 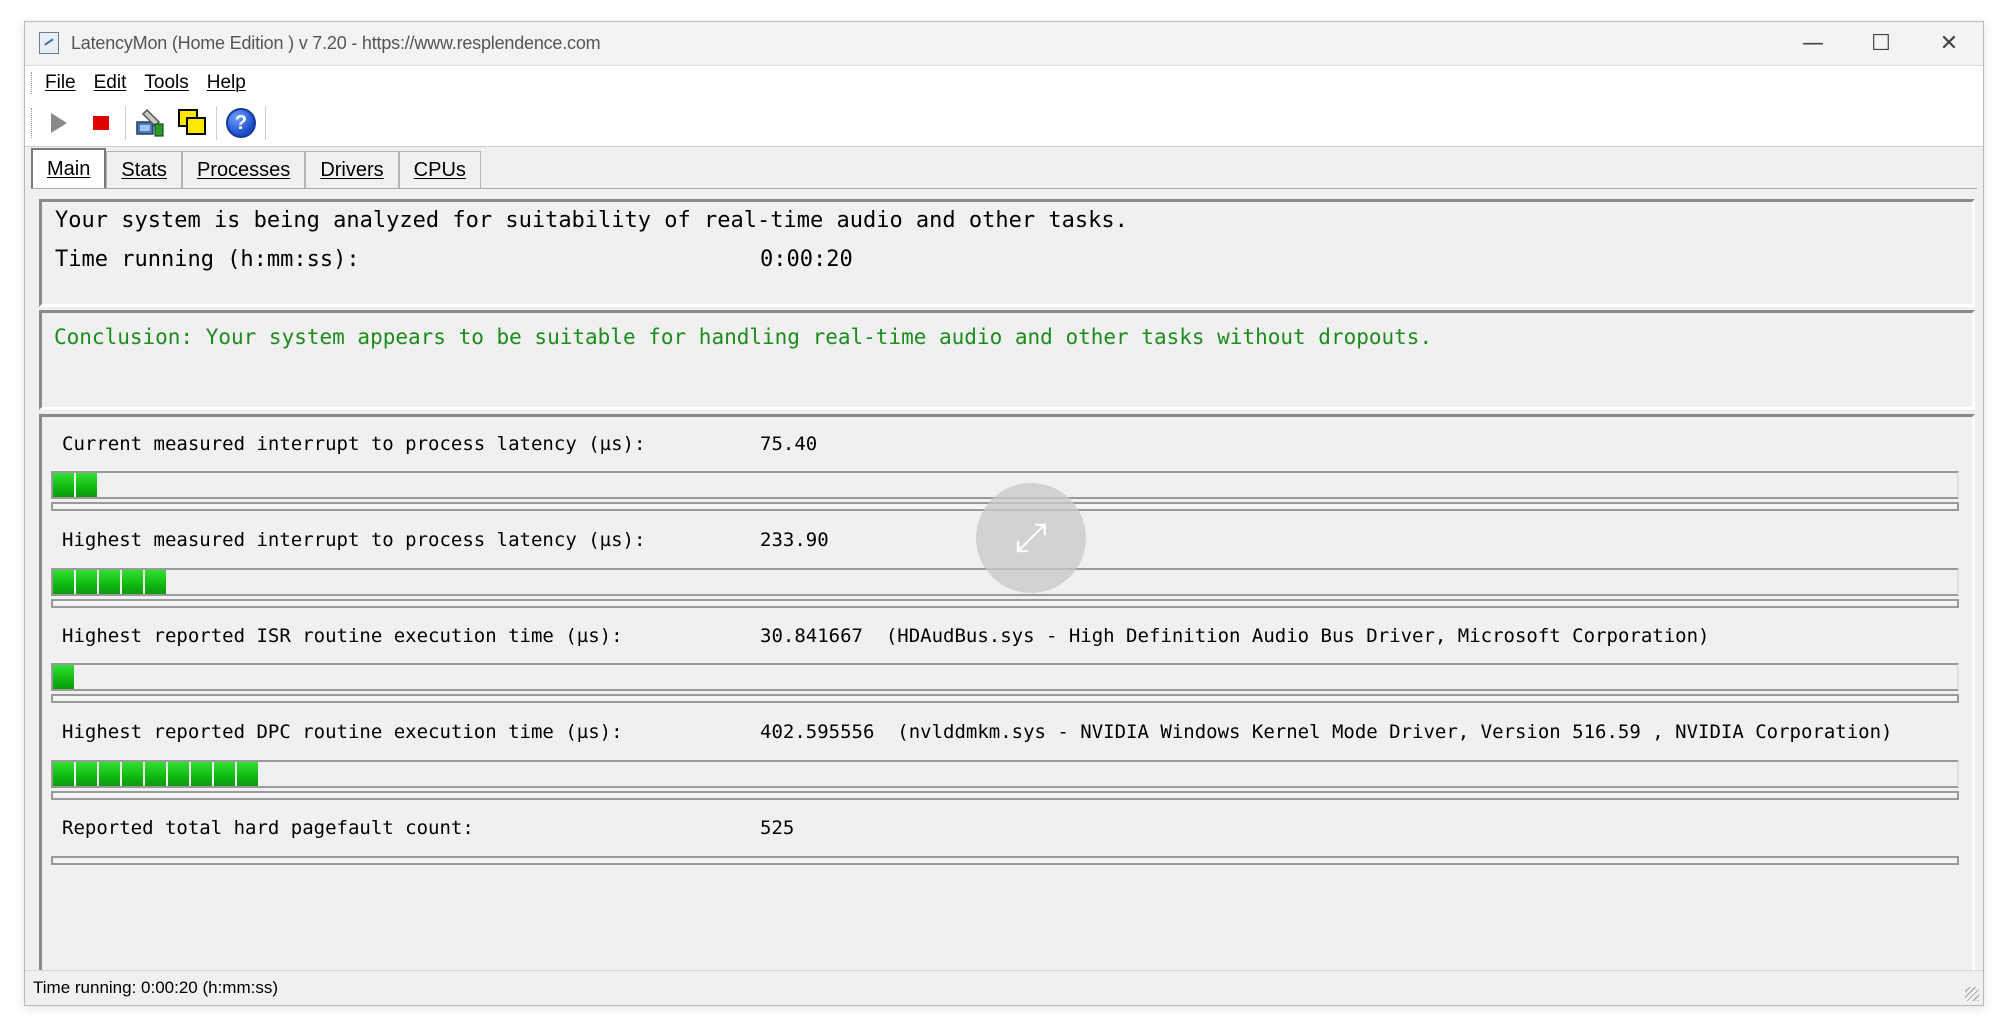 What do you see at coordinates (1813, 43) in the screenshot?
I see `minimize-button: —` at bounding box center [1813, 43].